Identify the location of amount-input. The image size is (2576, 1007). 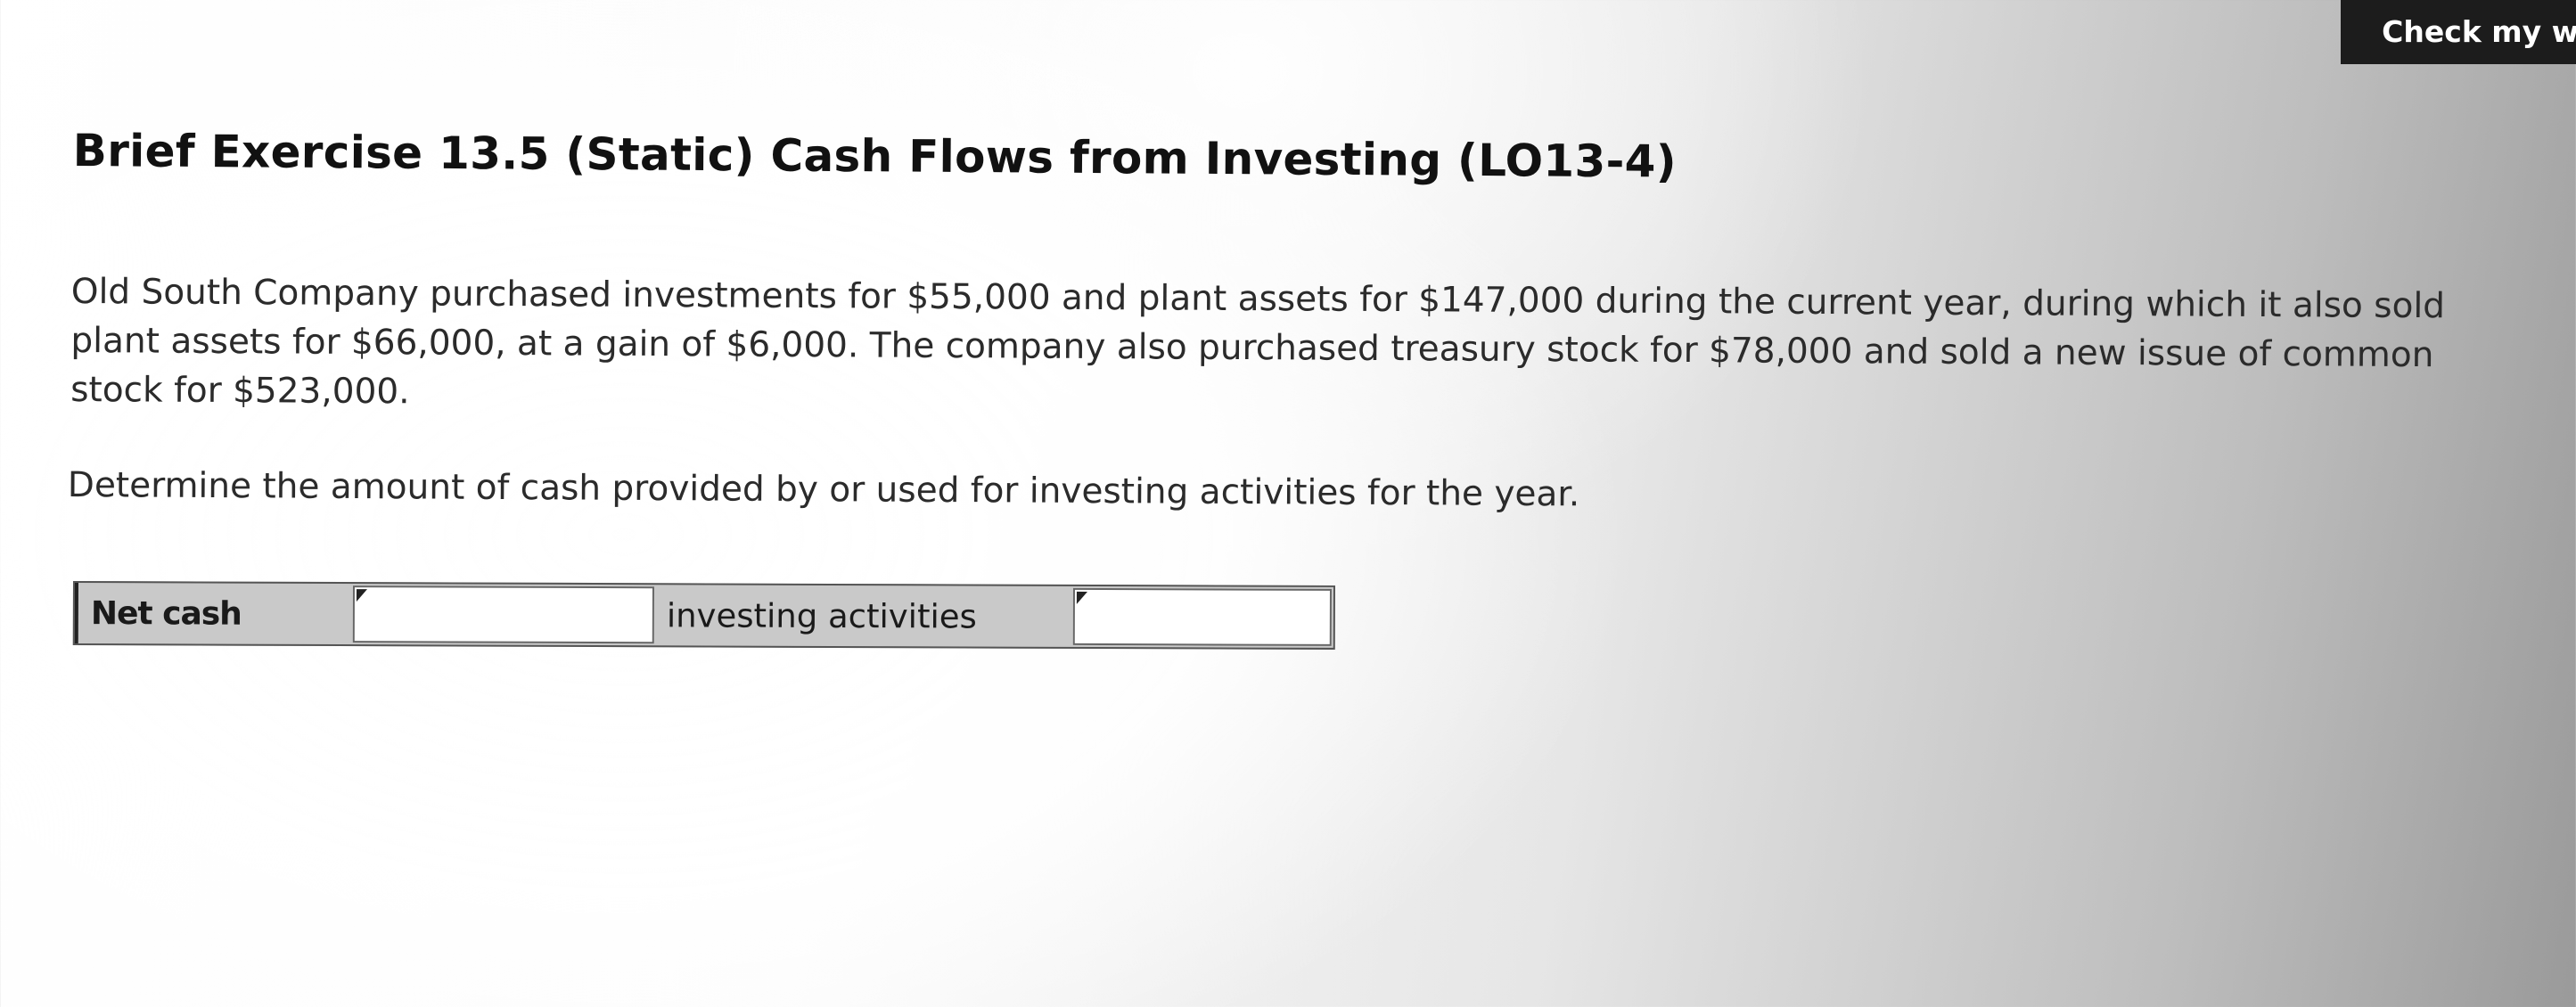
(1202, 616).